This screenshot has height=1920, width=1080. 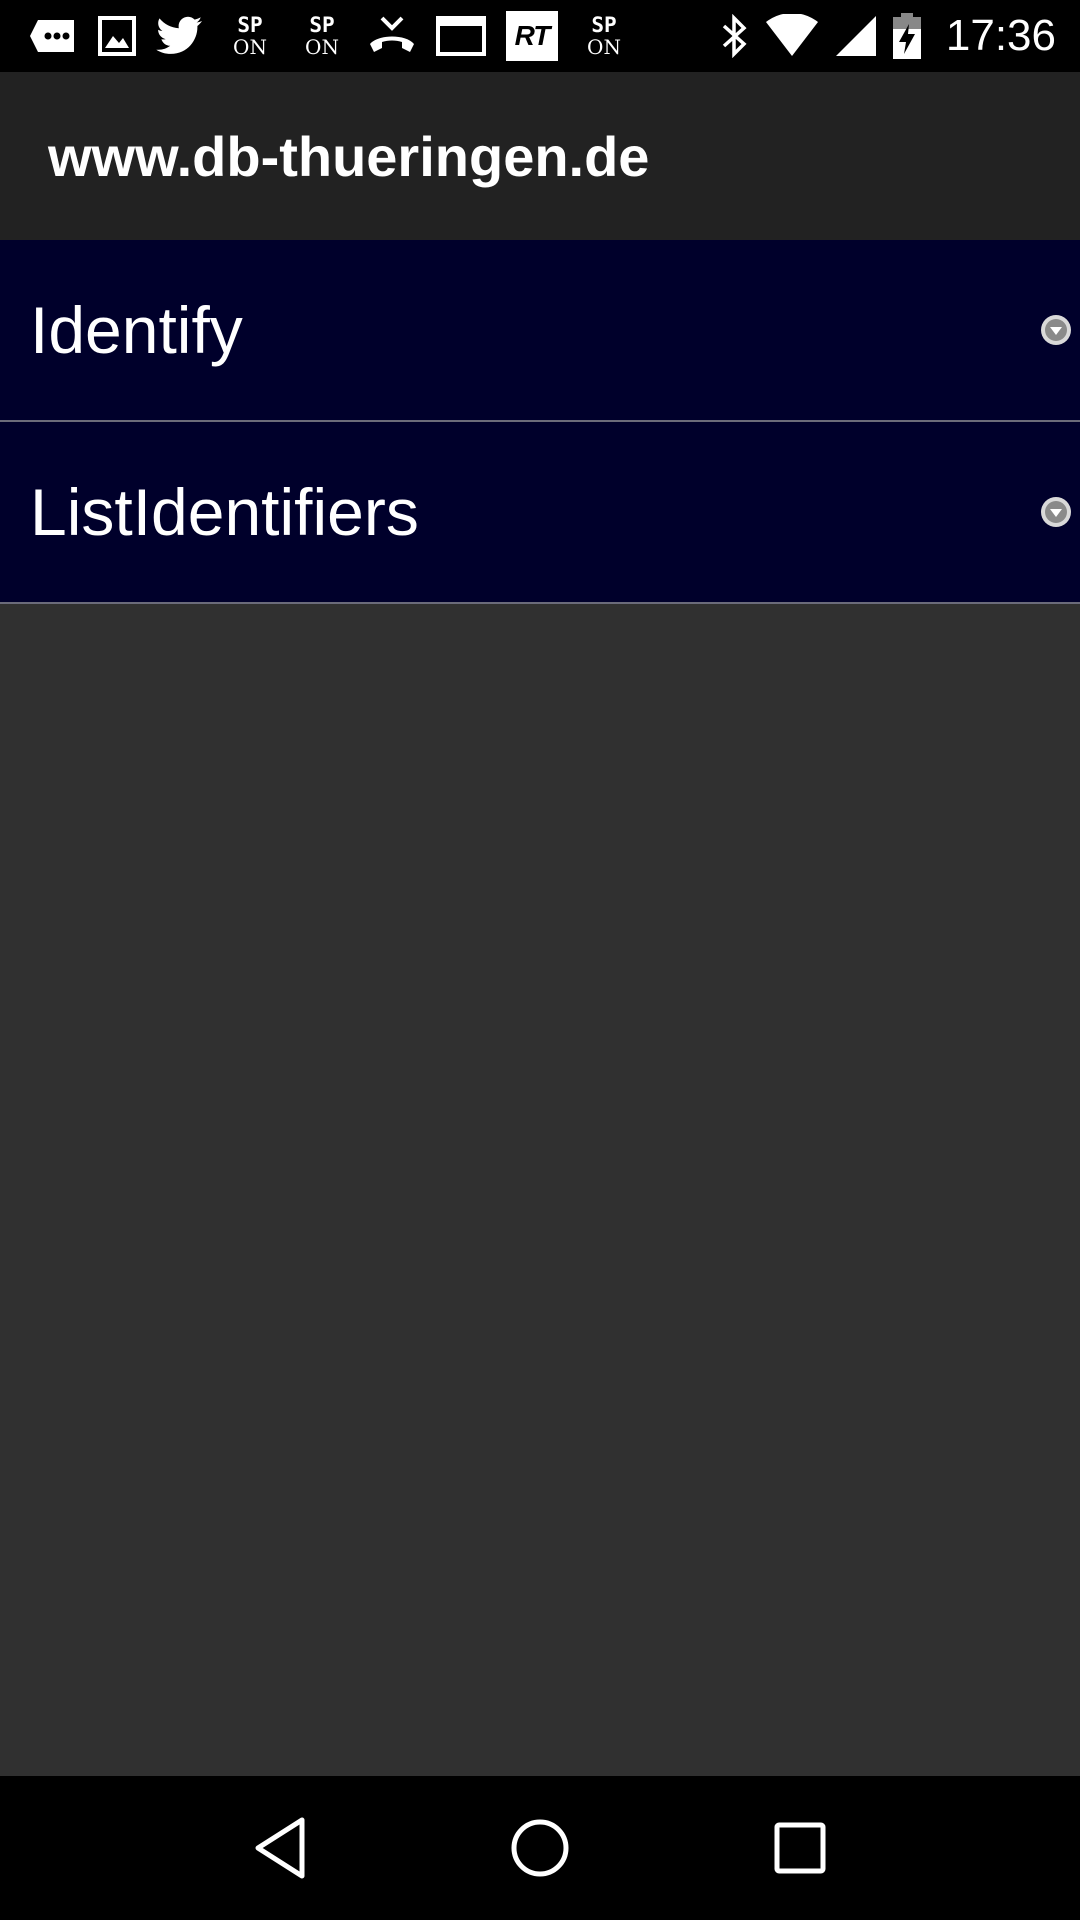 I want to click on clock: 17:36, so click(x=1000, y=35).